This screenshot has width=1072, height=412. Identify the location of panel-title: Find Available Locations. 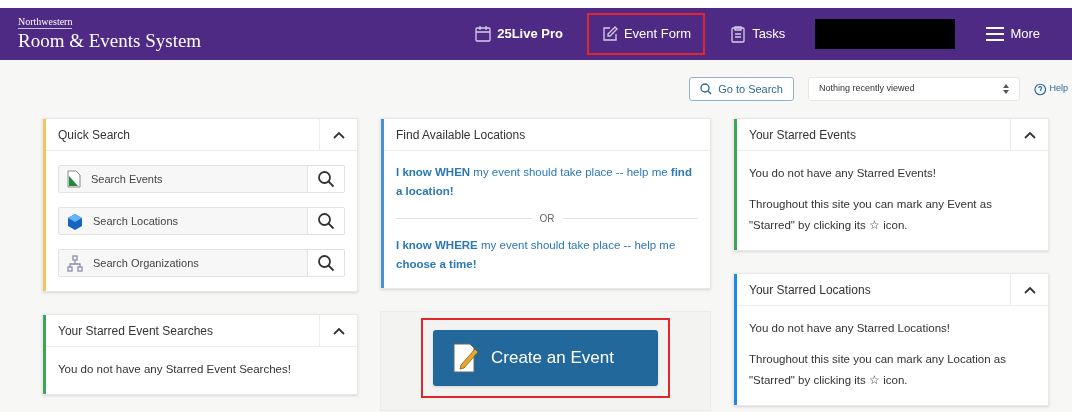
(461, 135).